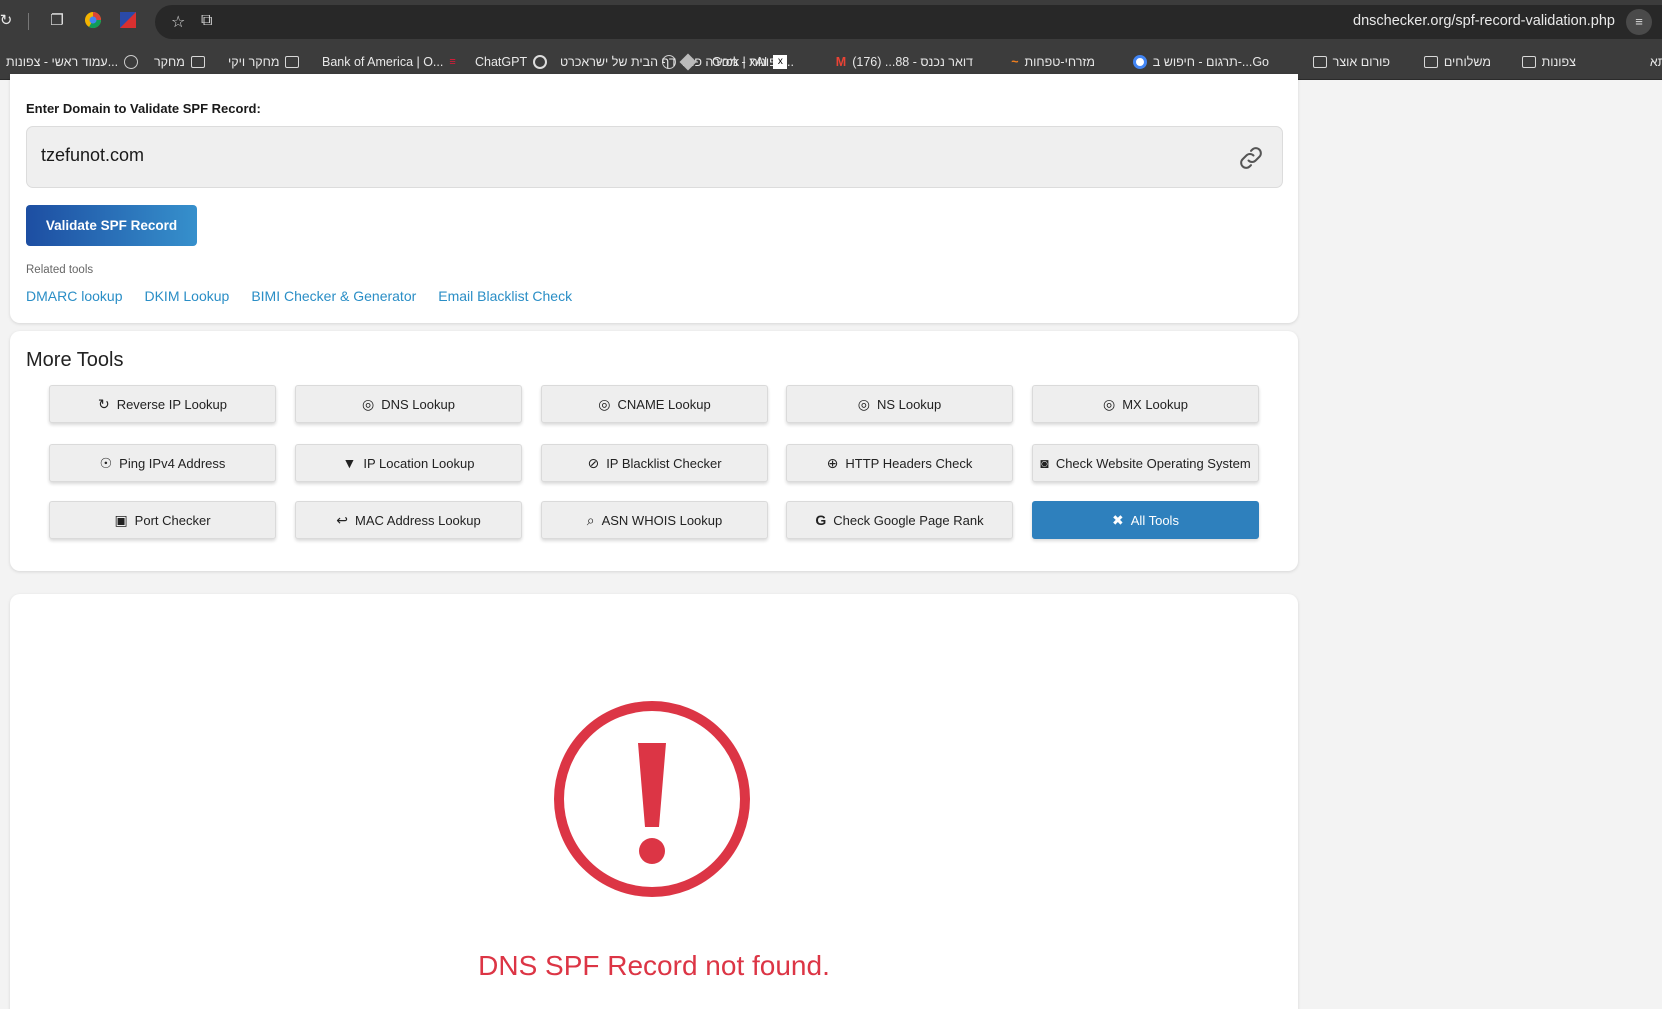 The height and width of the screenshot is (1009, 1662). I want to click on tool-button-website-os: ◙ Check Website Operating System, so click(1145, 463).